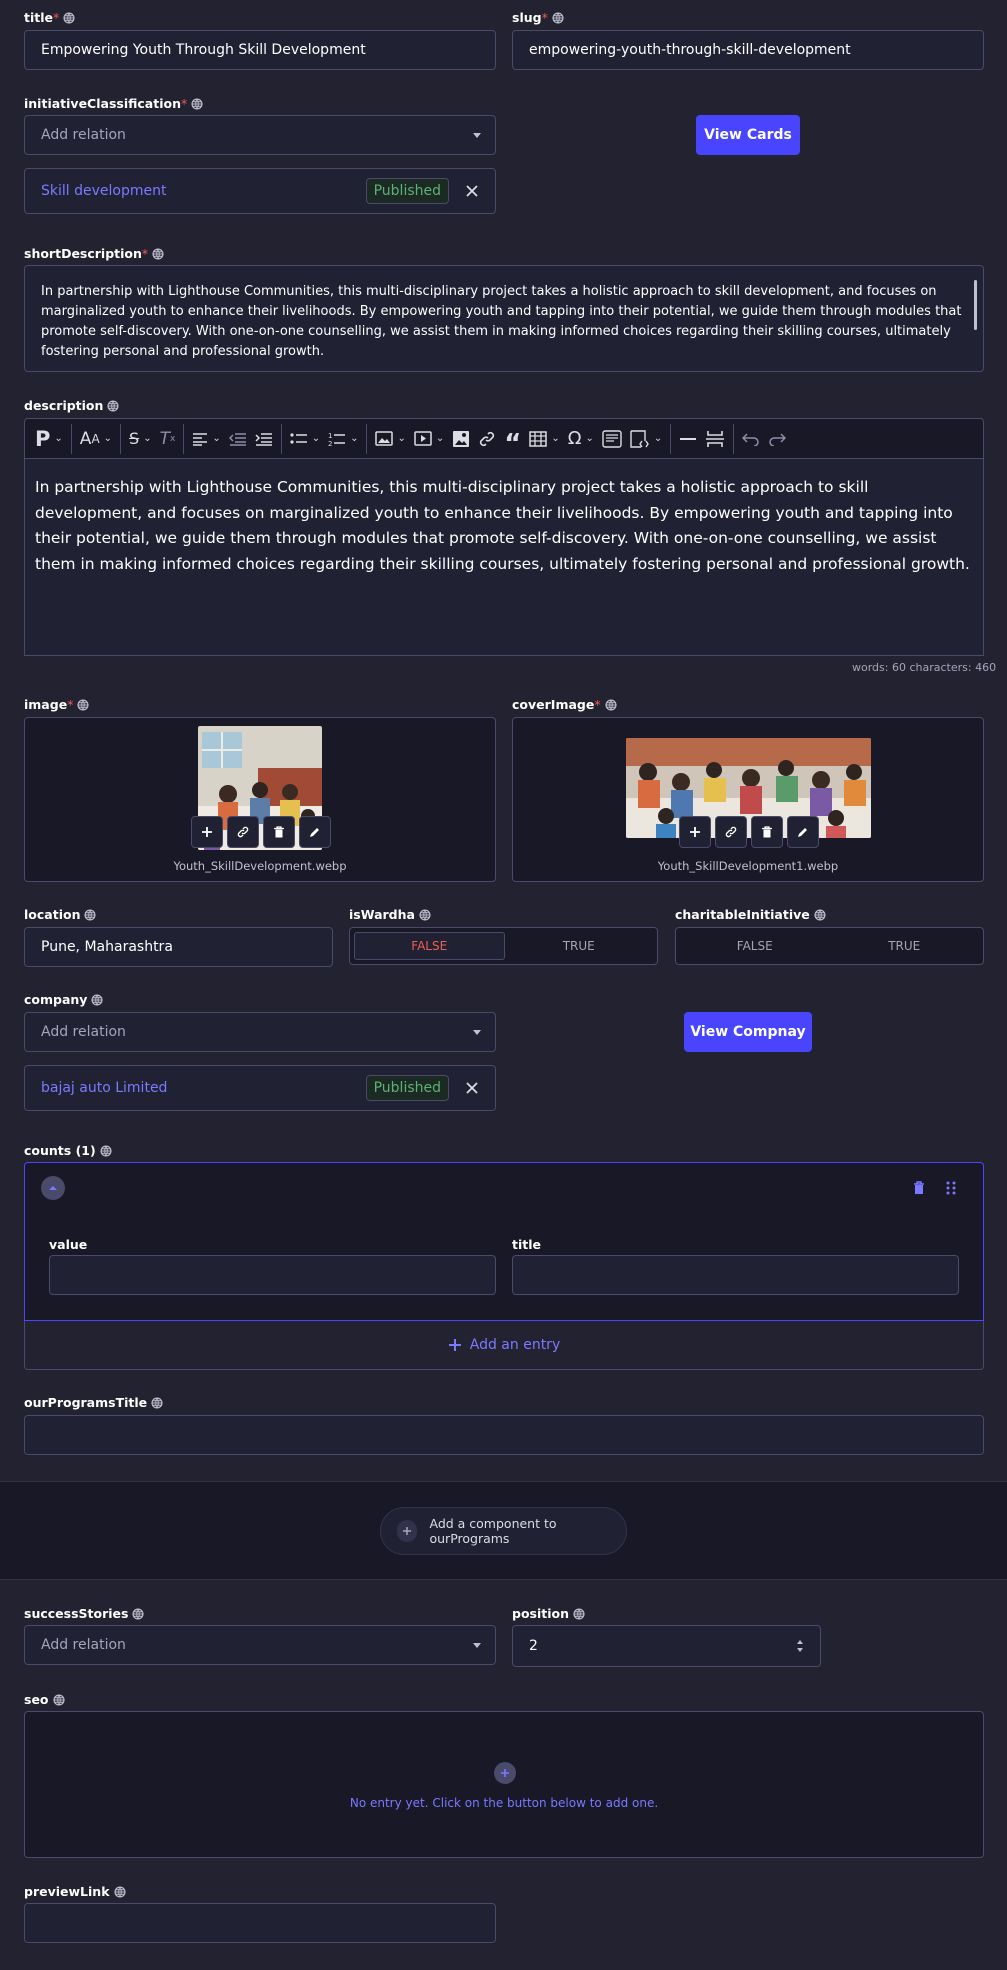 Image resolution: width=1007 pixels, height=1970 pixels. What do you see at coordinates (715, 439) in the screenshot?
I see `page-break-icon` at bounding box center [715, 439].